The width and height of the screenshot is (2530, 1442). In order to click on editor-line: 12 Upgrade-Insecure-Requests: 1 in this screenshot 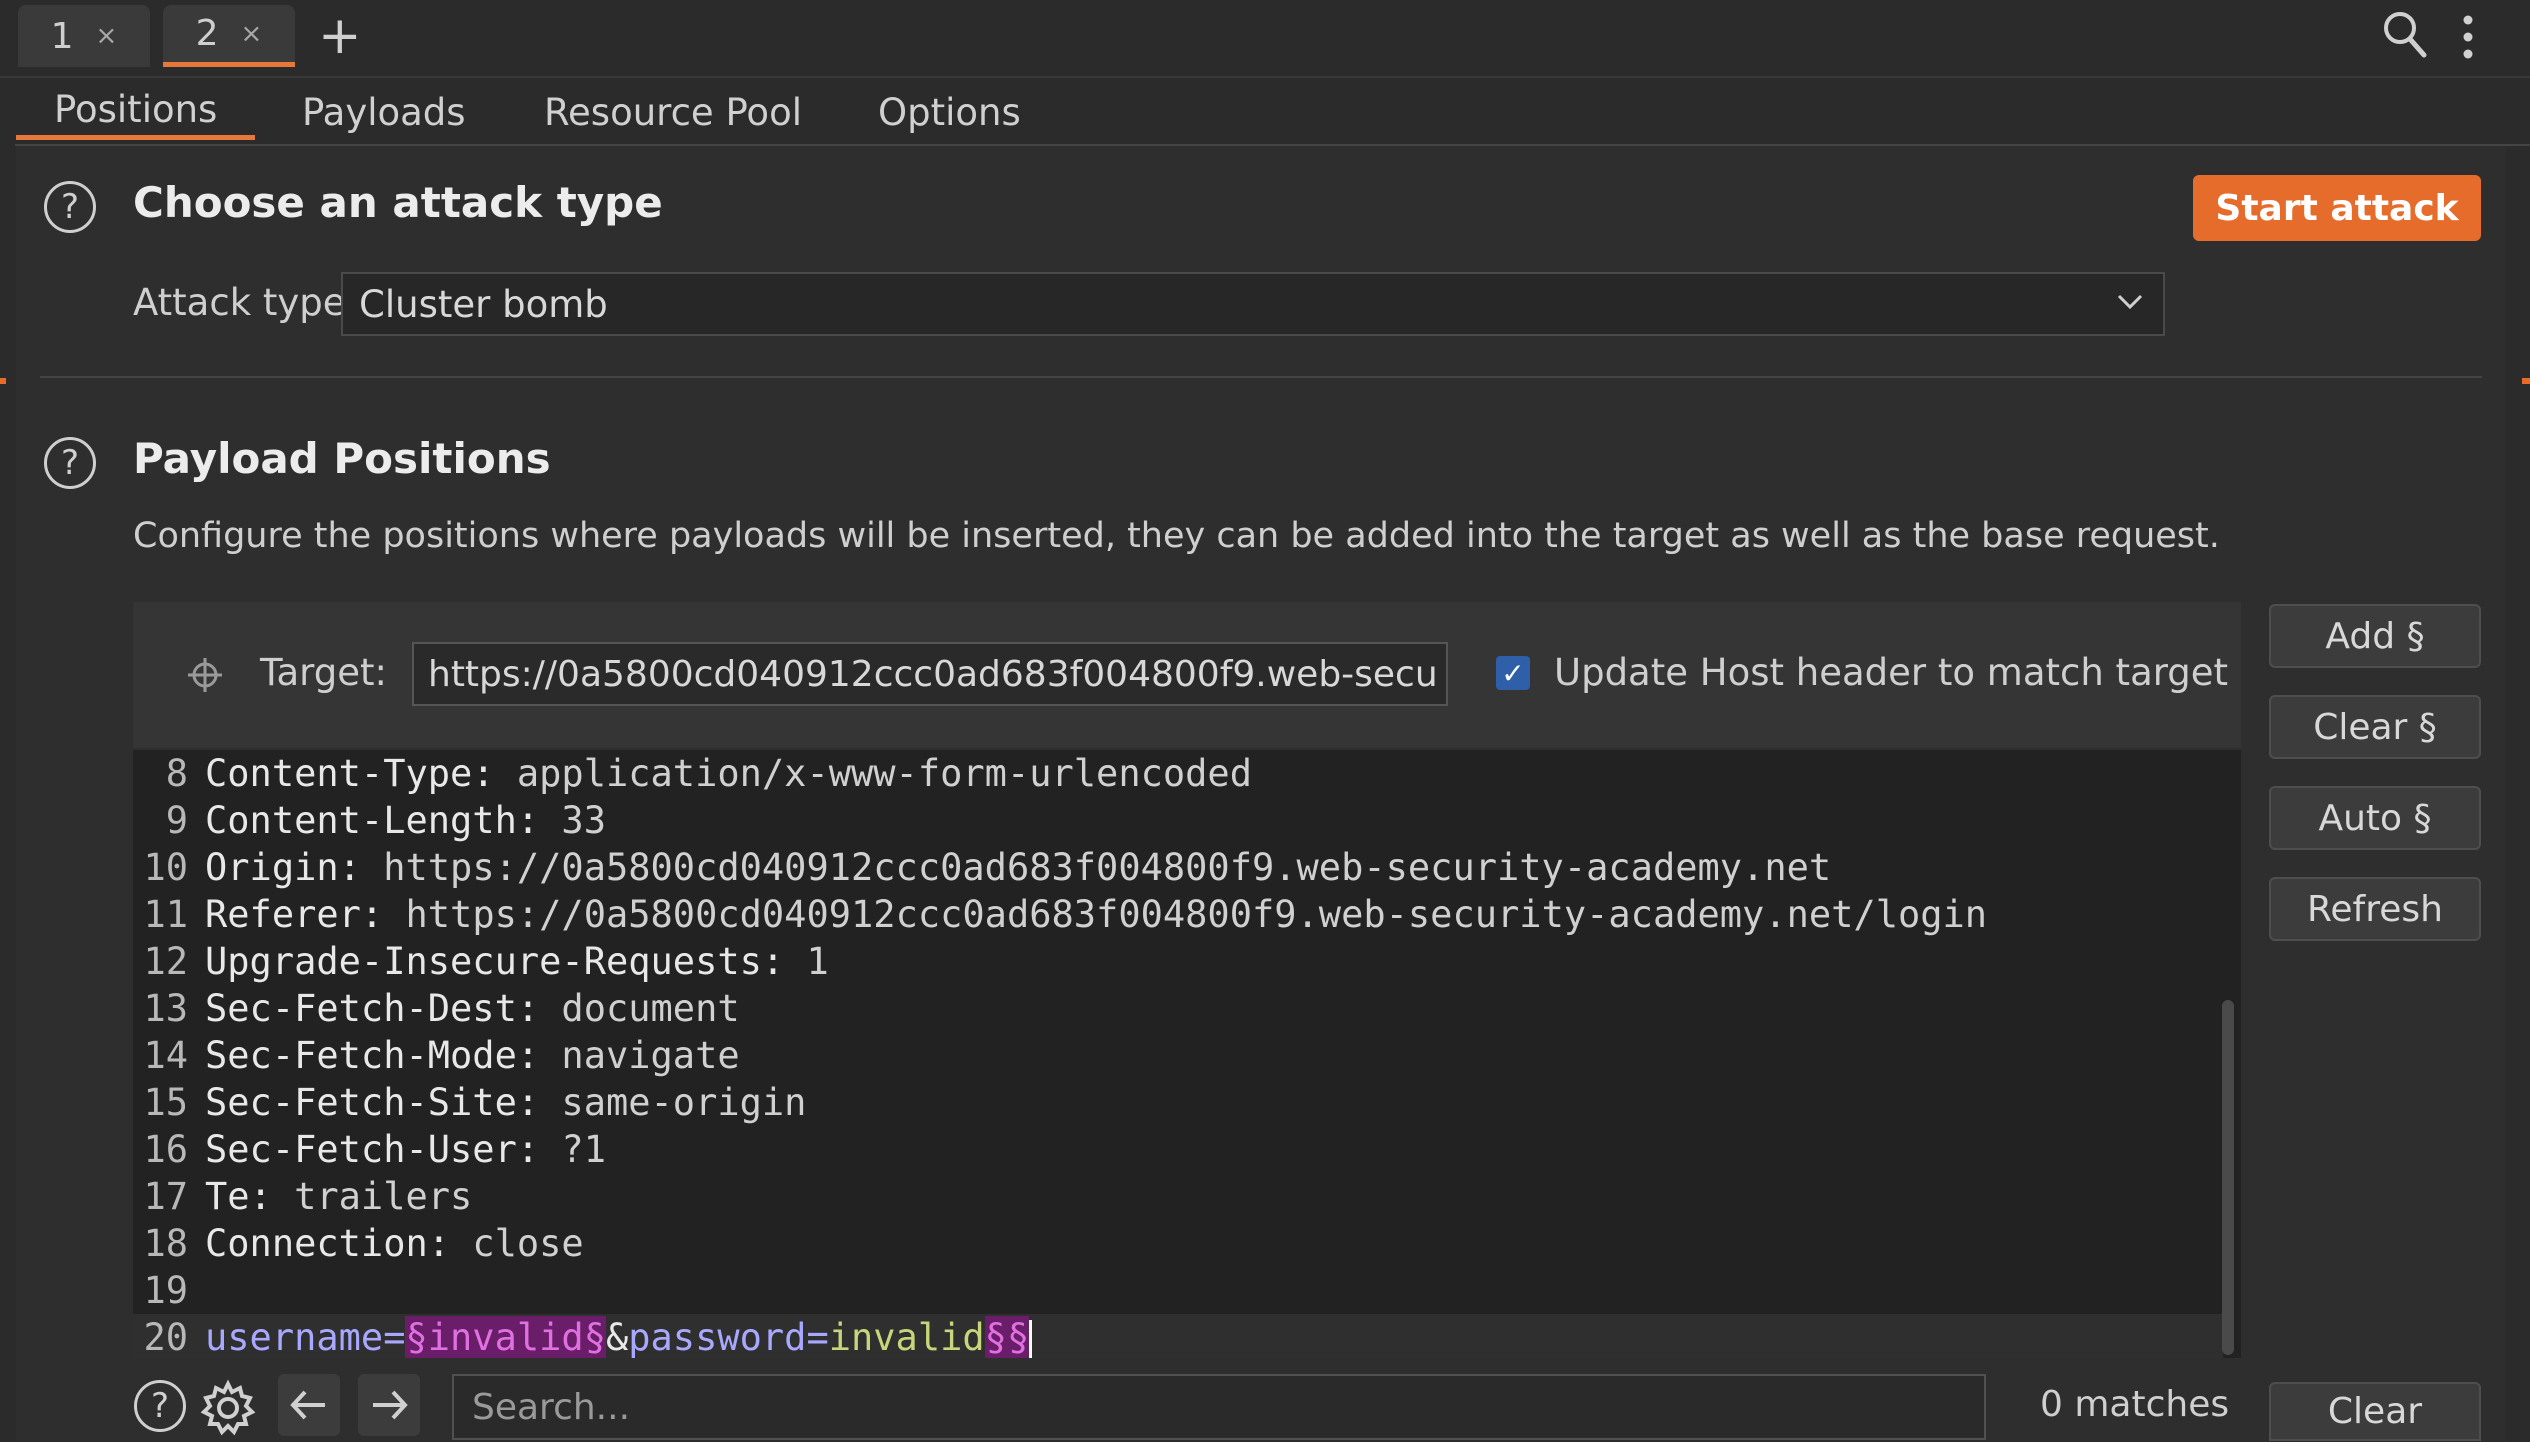, I will do `click(1178, 961)`.